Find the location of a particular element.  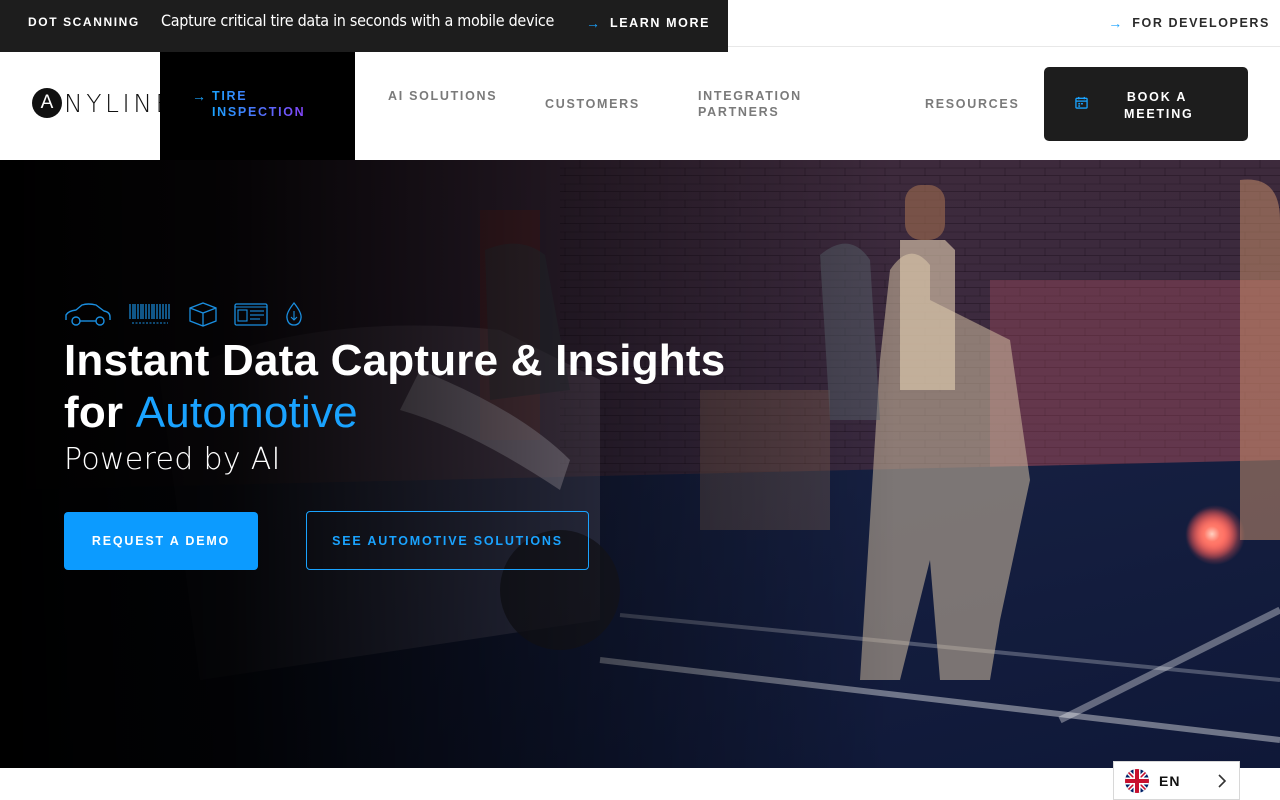

request-demo-button: REQUEST A DEMO is located at coordinates (161, 541).